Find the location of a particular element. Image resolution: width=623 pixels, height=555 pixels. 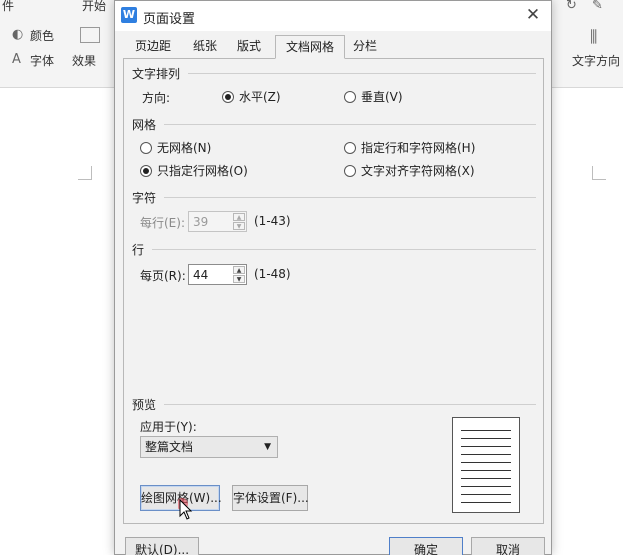

lines-per-page-stepper: ▲ ▼ is located at coordinates (217, 274).